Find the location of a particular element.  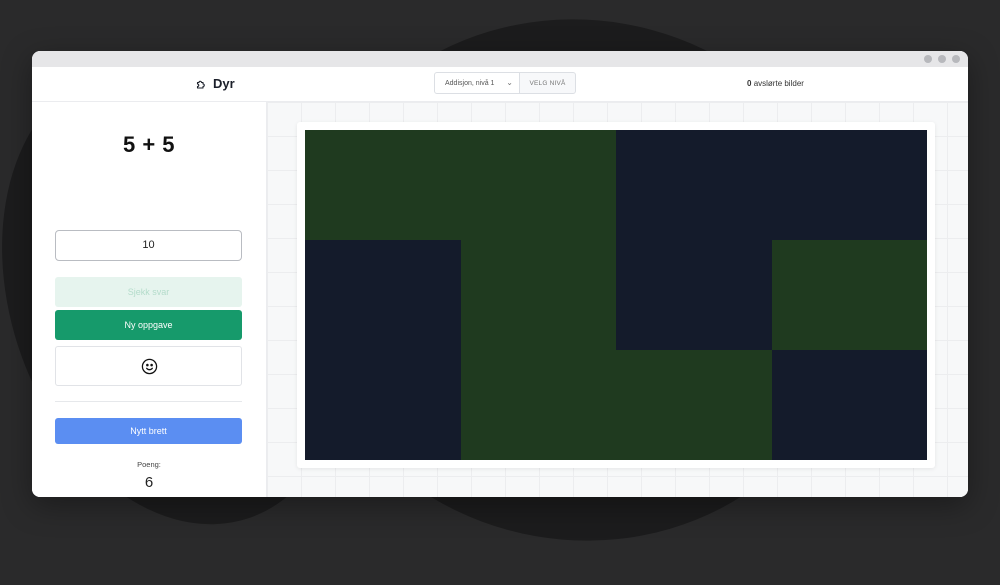

revealed-count: 0 is located at coordinates (749, 83).